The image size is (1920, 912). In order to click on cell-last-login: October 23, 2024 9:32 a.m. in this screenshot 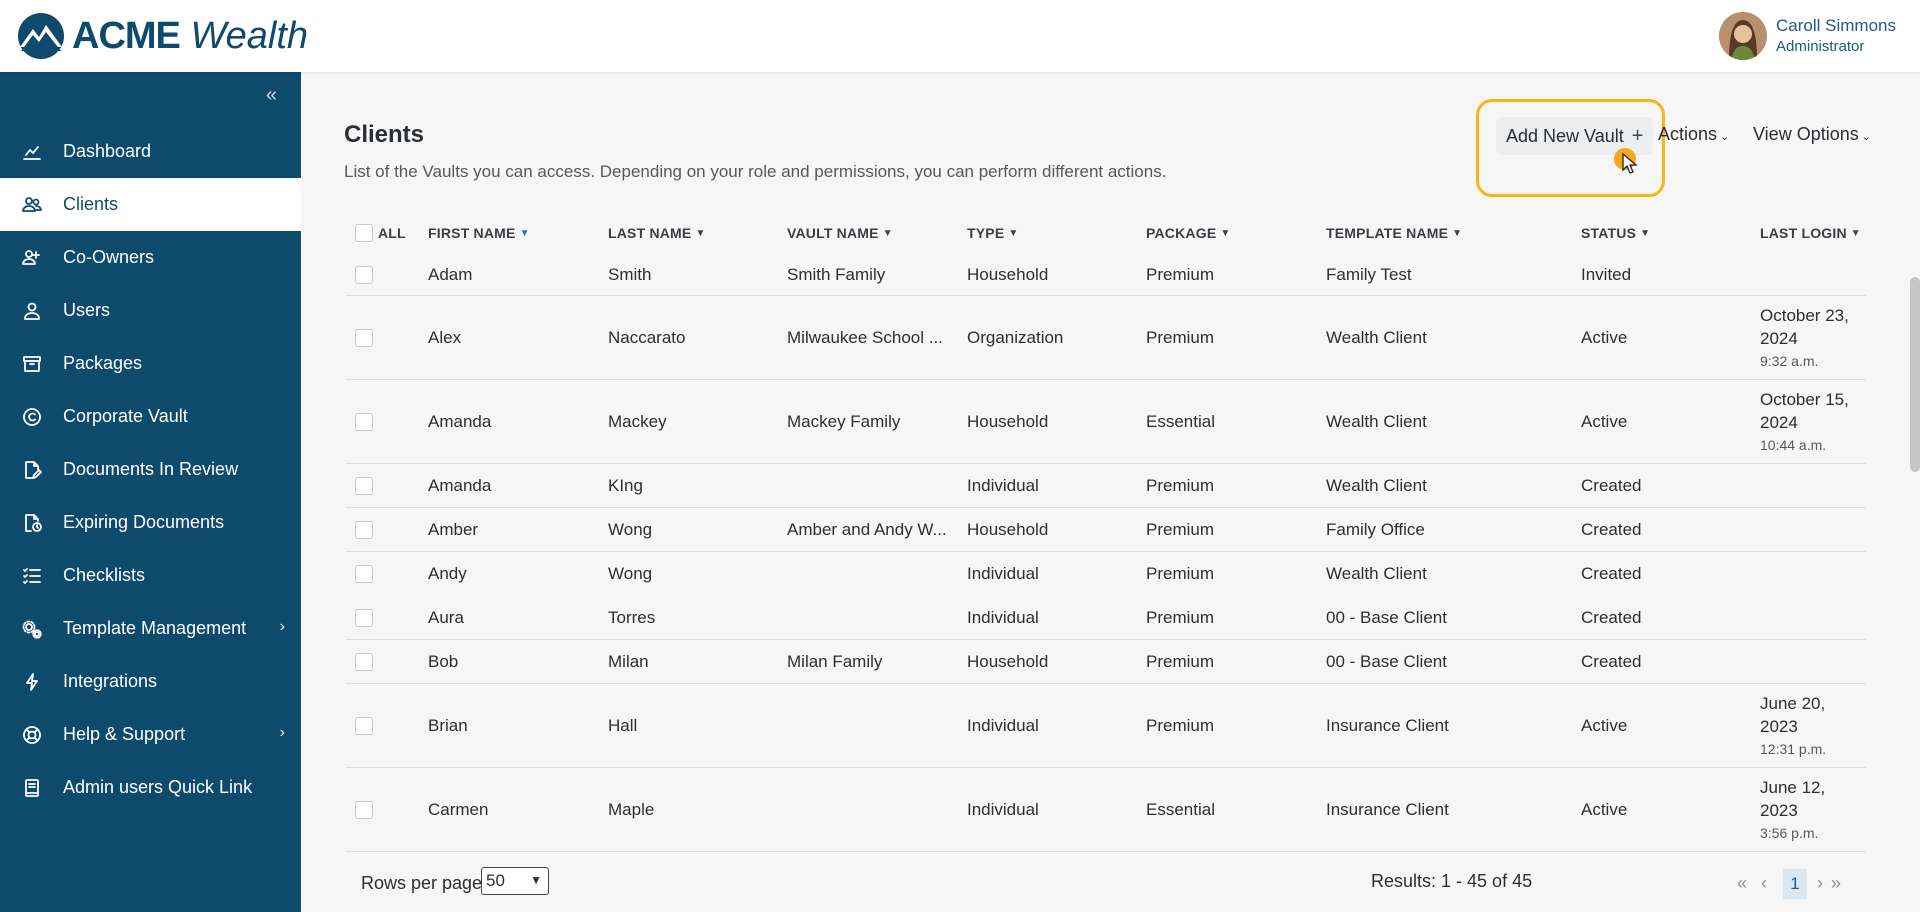, I will do `click(1813, 337)`.